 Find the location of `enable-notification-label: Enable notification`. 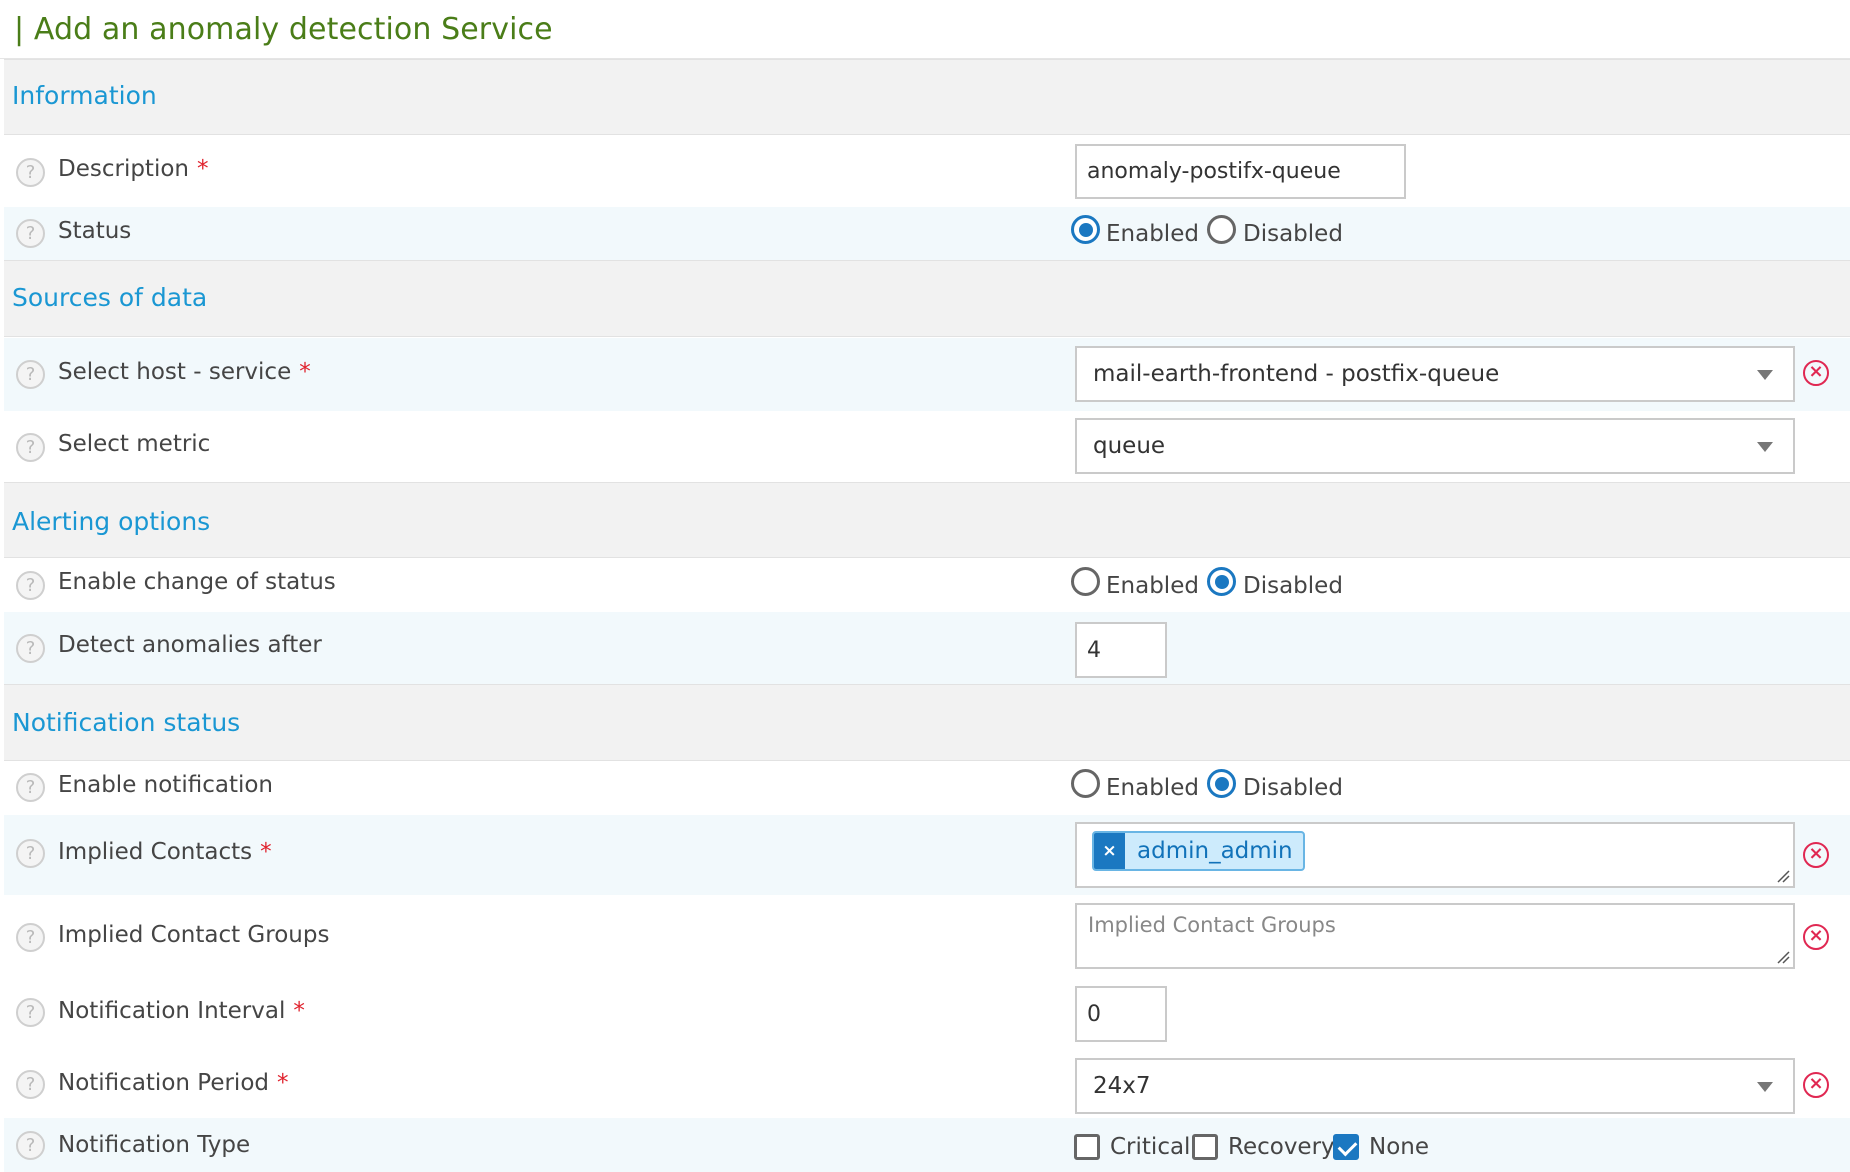

enable-notification-label: Enable notification is located at coordinates (165, 785).